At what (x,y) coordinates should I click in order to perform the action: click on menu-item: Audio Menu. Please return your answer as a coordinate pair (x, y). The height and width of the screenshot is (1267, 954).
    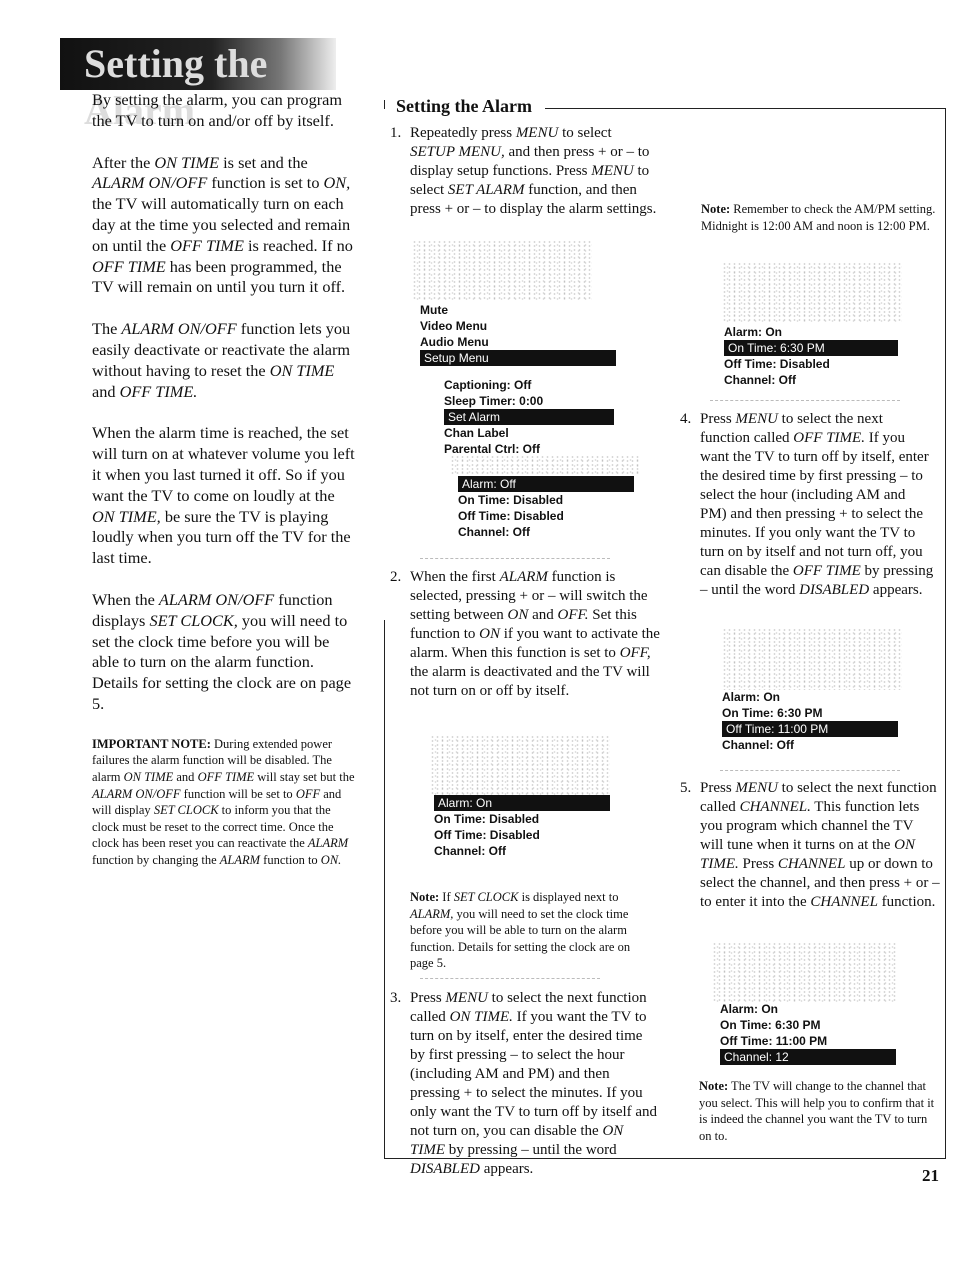
    Looking at the image, I should click on (454, 342).